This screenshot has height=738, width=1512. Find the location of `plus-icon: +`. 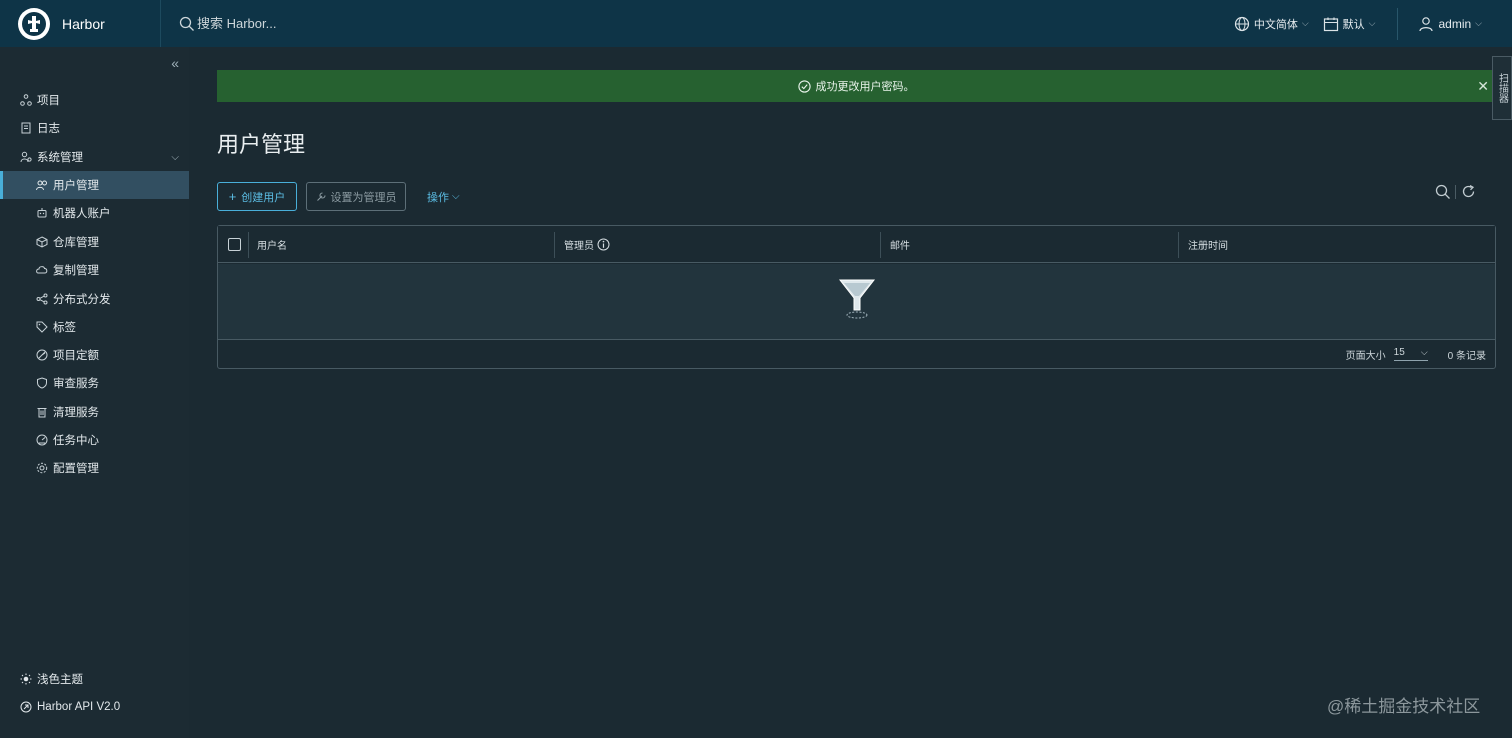

plus-icon: + is located at coordinates (232, 196).